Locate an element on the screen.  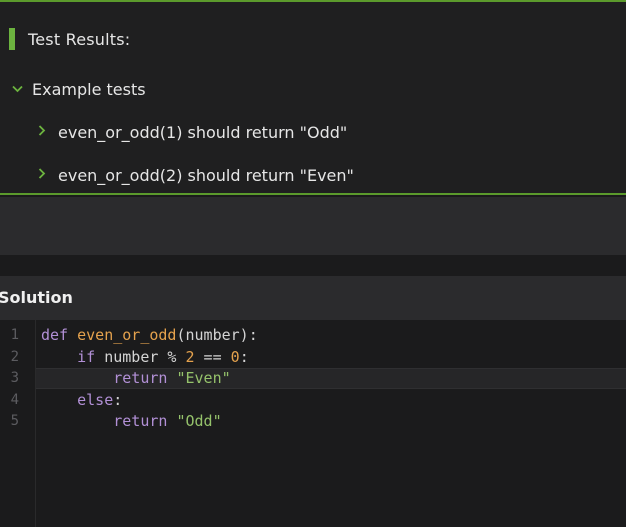
code-line-1: def even_or_odd(number): is located at coordinates (149, 336).